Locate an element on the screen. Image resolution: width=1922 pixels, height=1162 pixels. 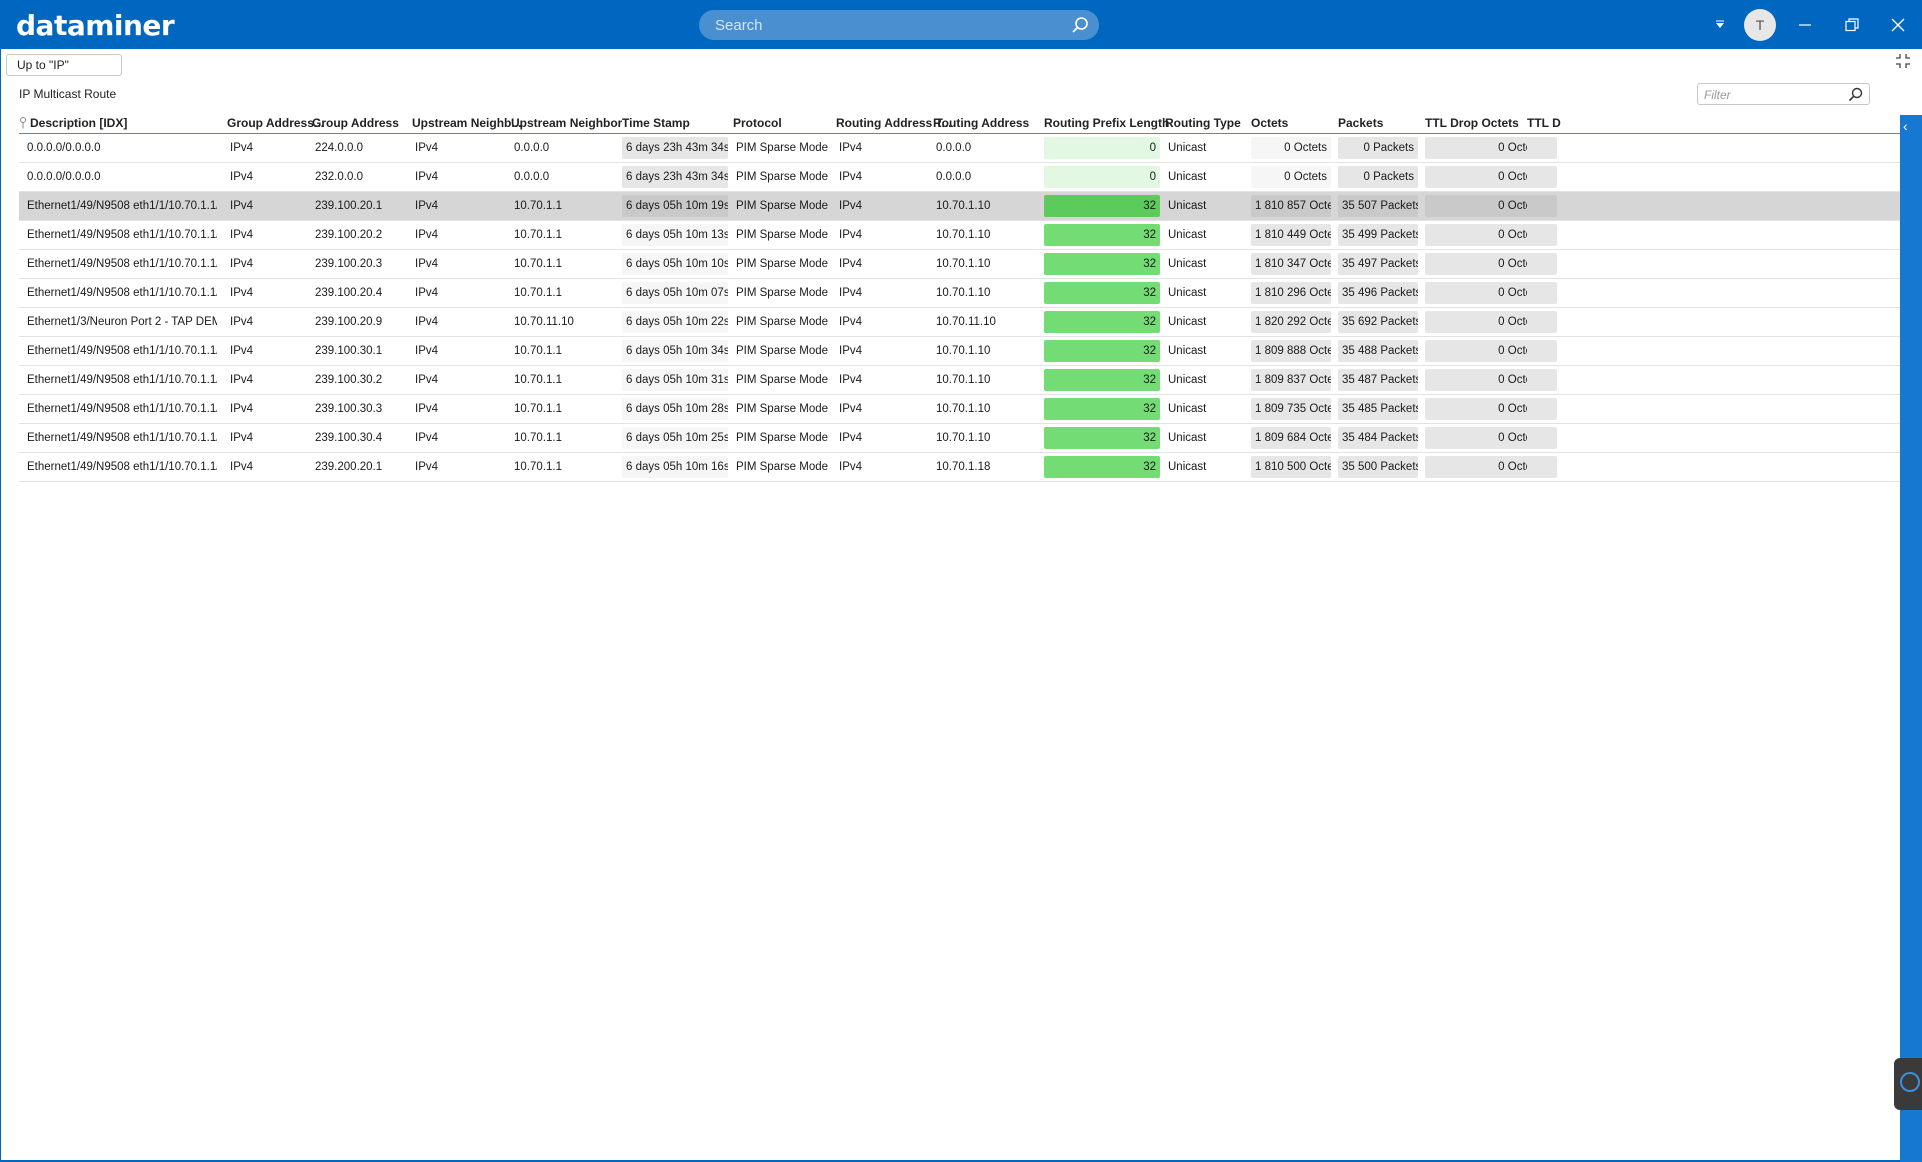
cell-group-address: 239.100.30.4 is located at coordinates (349, 438).